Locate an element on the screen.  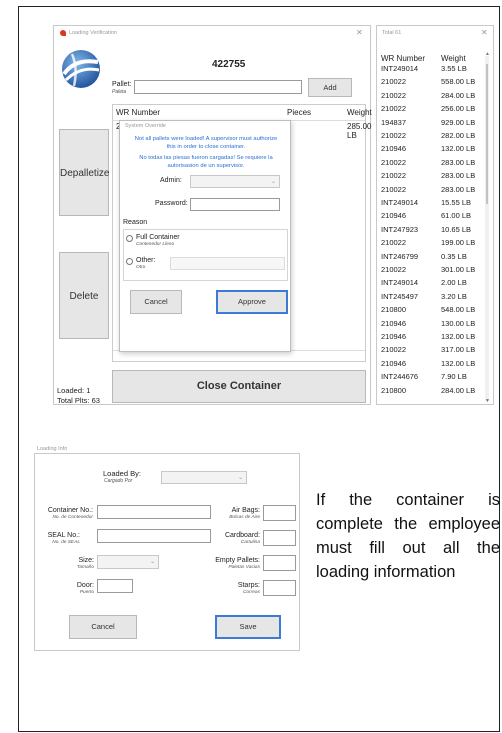
close-container-button: Close Container is located at coordinates (239, 386).